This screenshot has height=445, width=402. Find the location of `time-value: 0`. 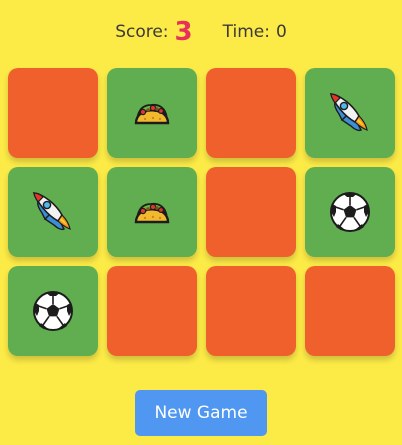

time-value: 0 is located at coordinates (281, 32).